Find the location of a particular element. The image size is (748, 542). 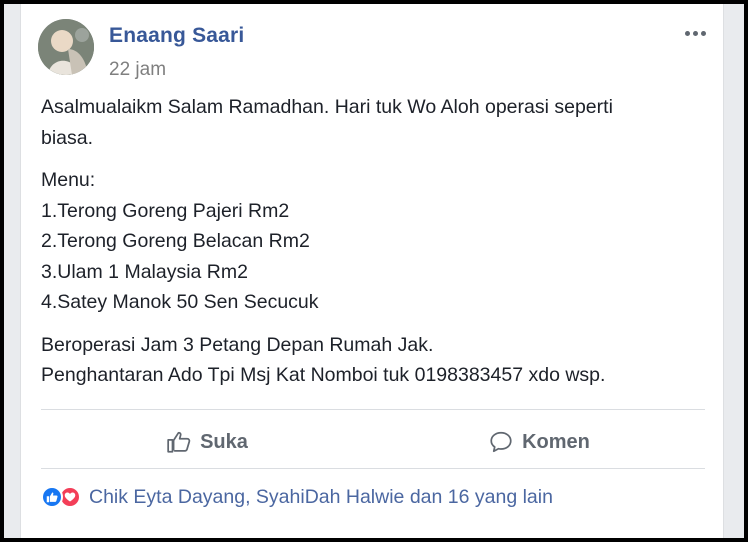

more-options-icon is located at coordinates (698, 33).